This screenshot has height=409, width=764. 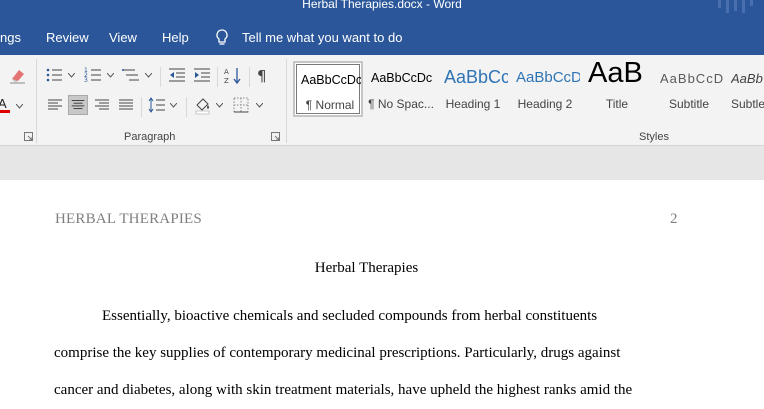 What do you see at coordinates (67, 37) in the screenshot?
I see `tab-review: Review` at bounding box center [67, 37].